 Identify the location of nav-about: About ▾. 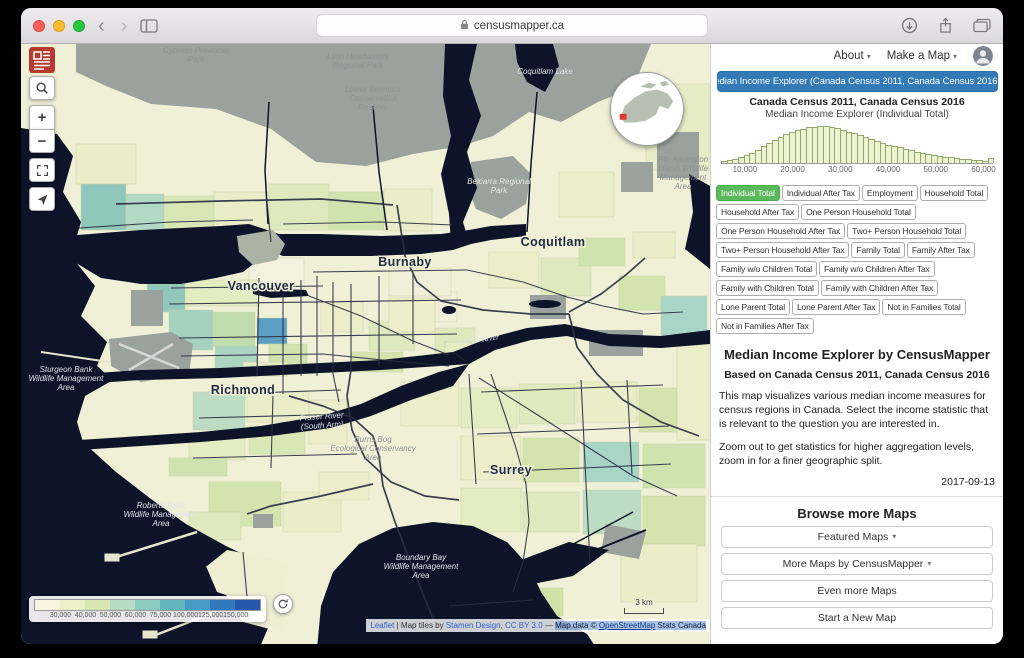
(852, 56).